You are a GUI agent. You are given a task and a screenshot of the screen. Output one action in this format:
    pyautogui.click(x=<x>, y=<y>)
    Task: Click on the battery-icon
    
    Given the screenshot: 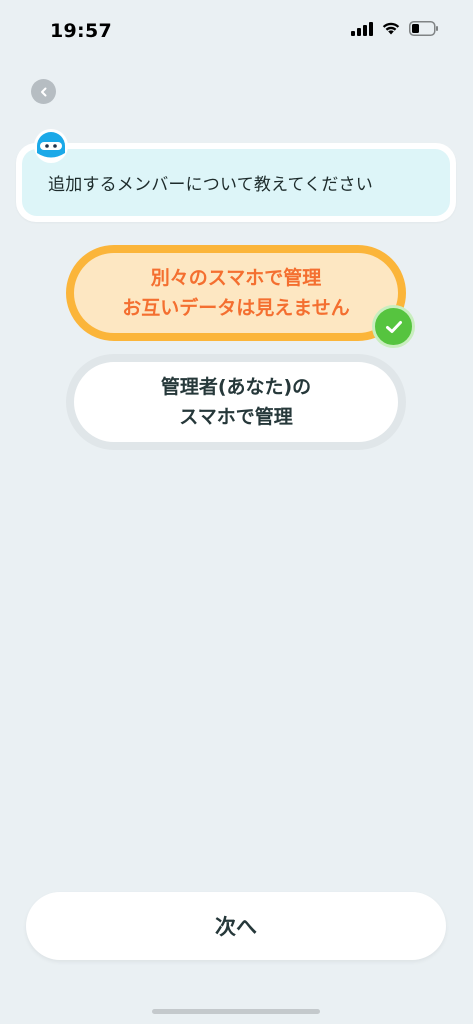 What is the action you would take?
    pyautogui.click(x=424, y=30)
    